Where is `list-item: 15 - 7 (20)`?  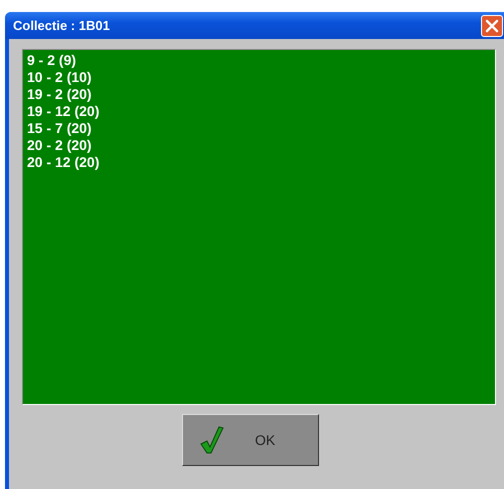
list-item: 15 - 7 (20) is located at coordinates (259, 128).